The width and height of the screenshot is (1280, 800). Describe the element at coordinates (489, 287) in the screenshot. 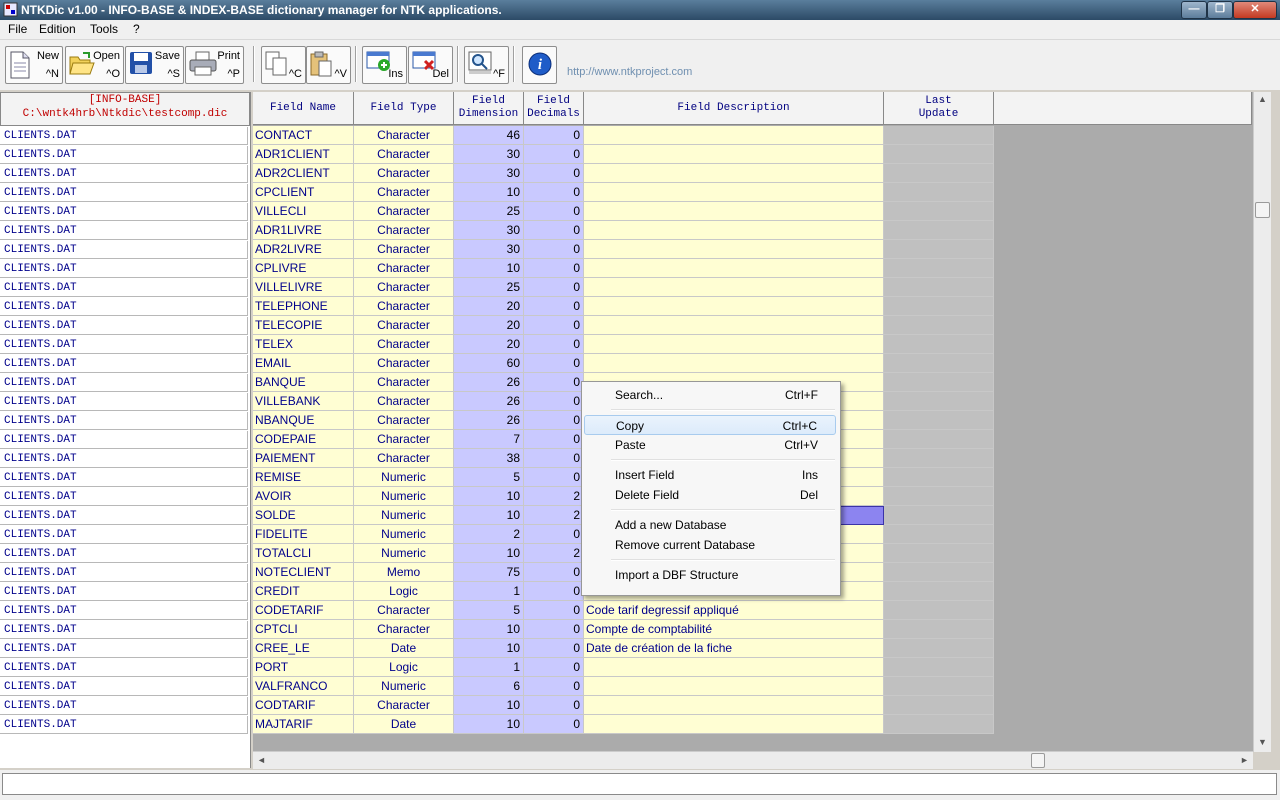

I see `field-dimension-cell: 25` at that location.